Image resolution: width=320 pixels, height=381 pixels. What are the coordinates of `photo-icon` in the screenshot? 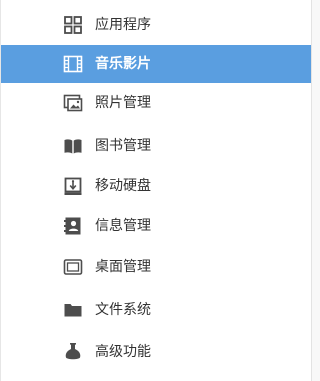 It's located at (73, 103).